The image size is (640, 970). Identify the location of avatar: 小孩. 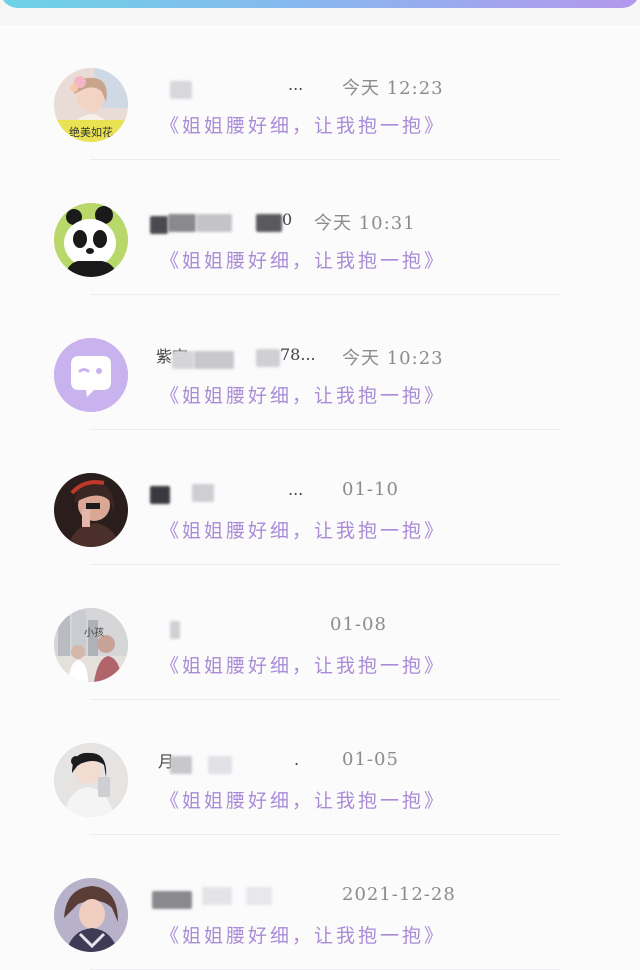
(91, 645).